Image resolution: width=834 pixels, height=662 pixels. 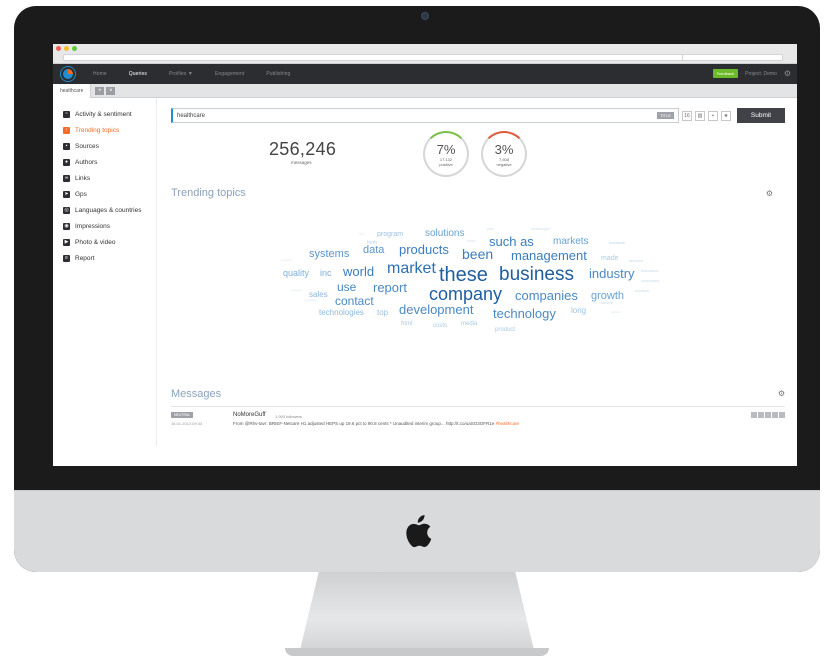 What do you see at coordinates (100, 74) in the screenshot?
I see `nav-home: Home` at bounding box center [100, 74].